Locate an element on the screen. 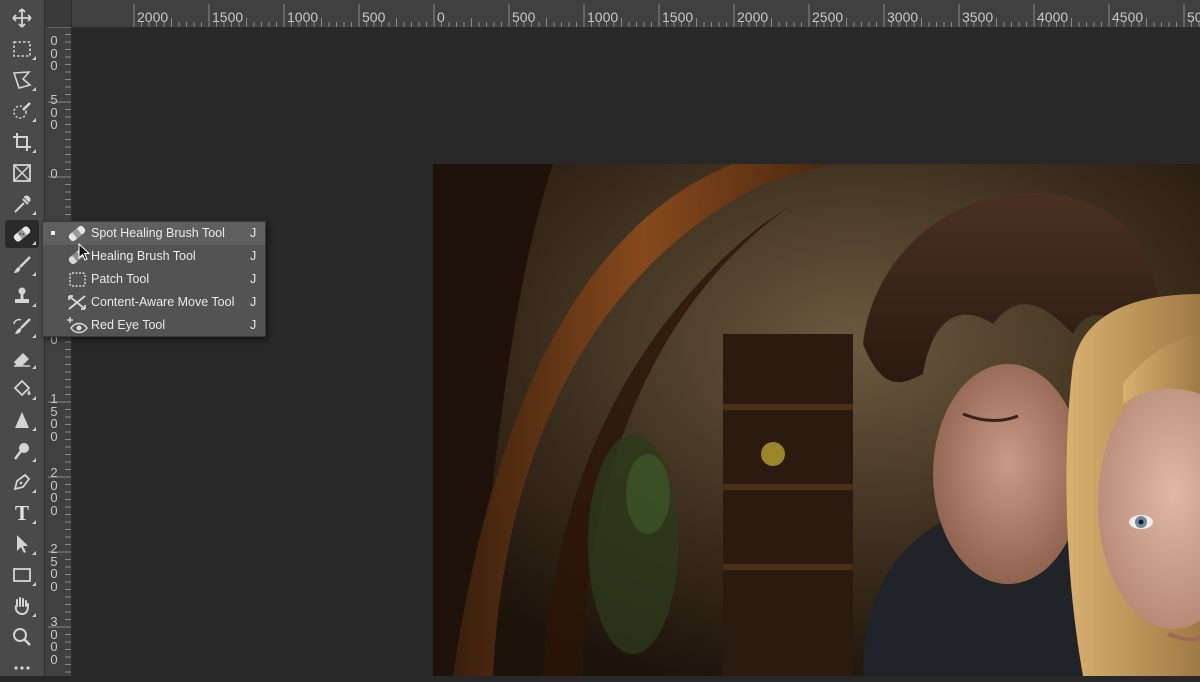 The width and height of the screenshot is (1200, 682). paint-bucket-tool is located at coordinates (22, 389).